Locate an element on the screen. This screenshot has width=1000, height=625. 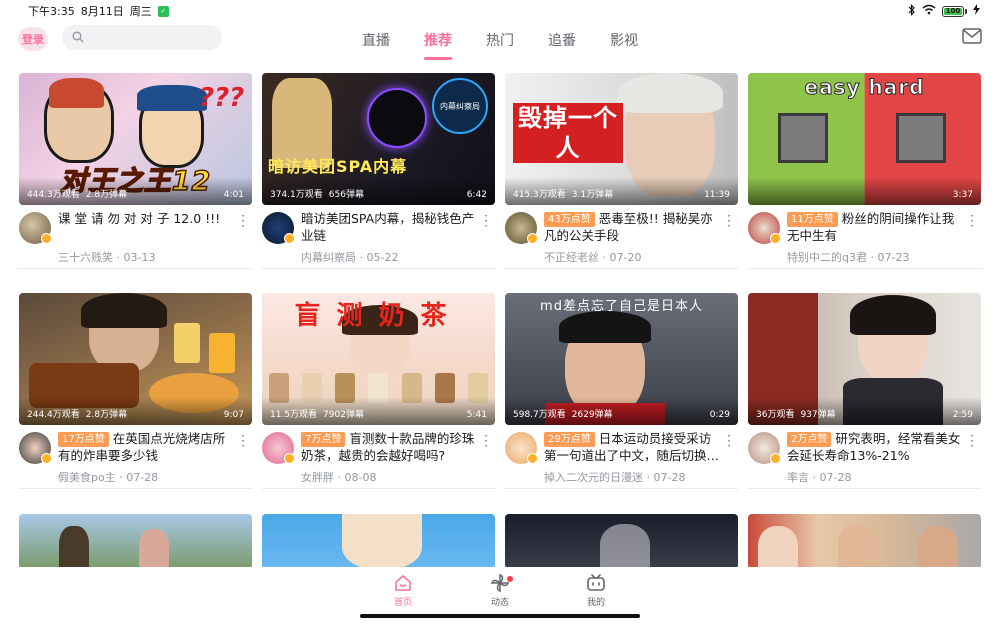
author-name: 不正经老丝 is located at coordinates (571, 257).